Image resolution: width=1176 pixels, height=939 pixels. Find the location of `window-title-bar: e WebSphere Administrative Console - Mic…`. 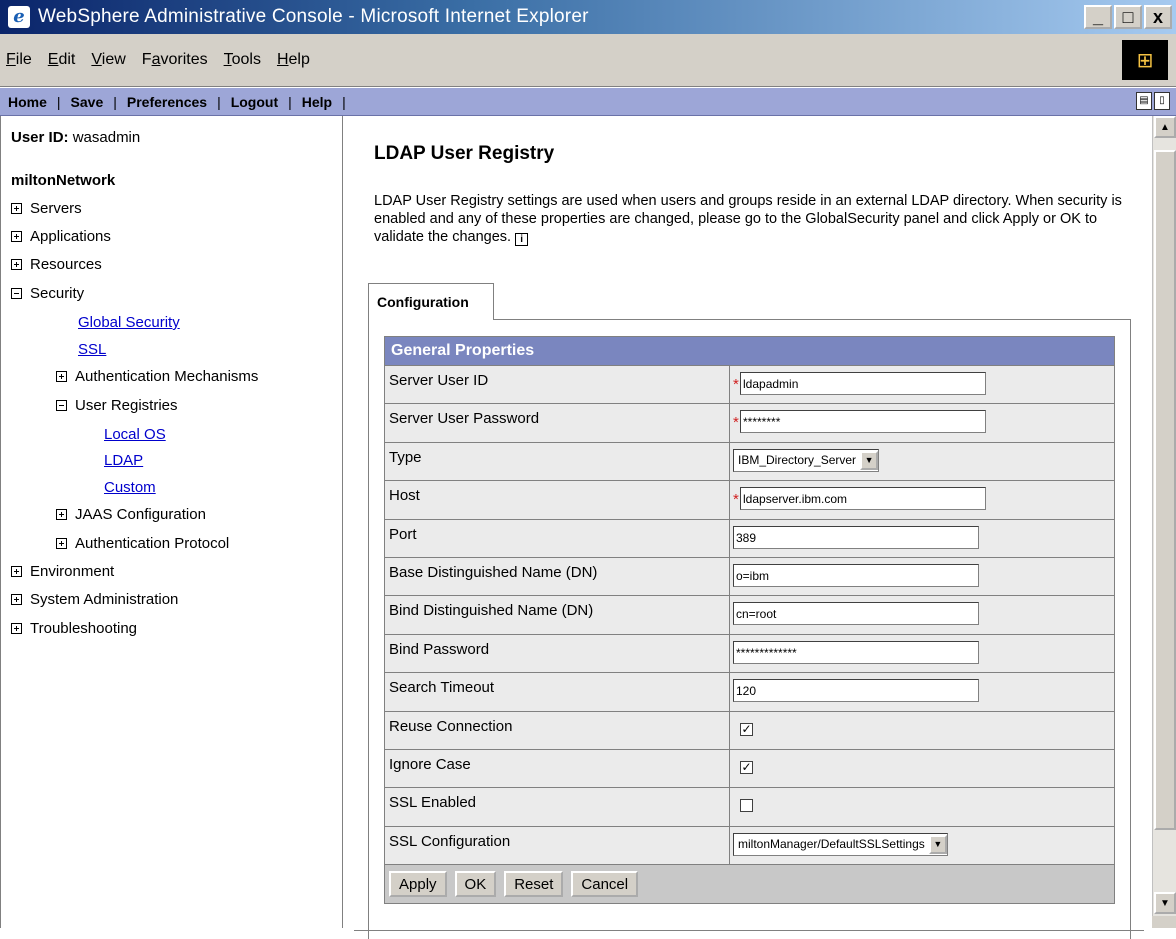

window-title-bar: e WebSphere Administrative Console - Mic… is located at coordinates (588, 17).